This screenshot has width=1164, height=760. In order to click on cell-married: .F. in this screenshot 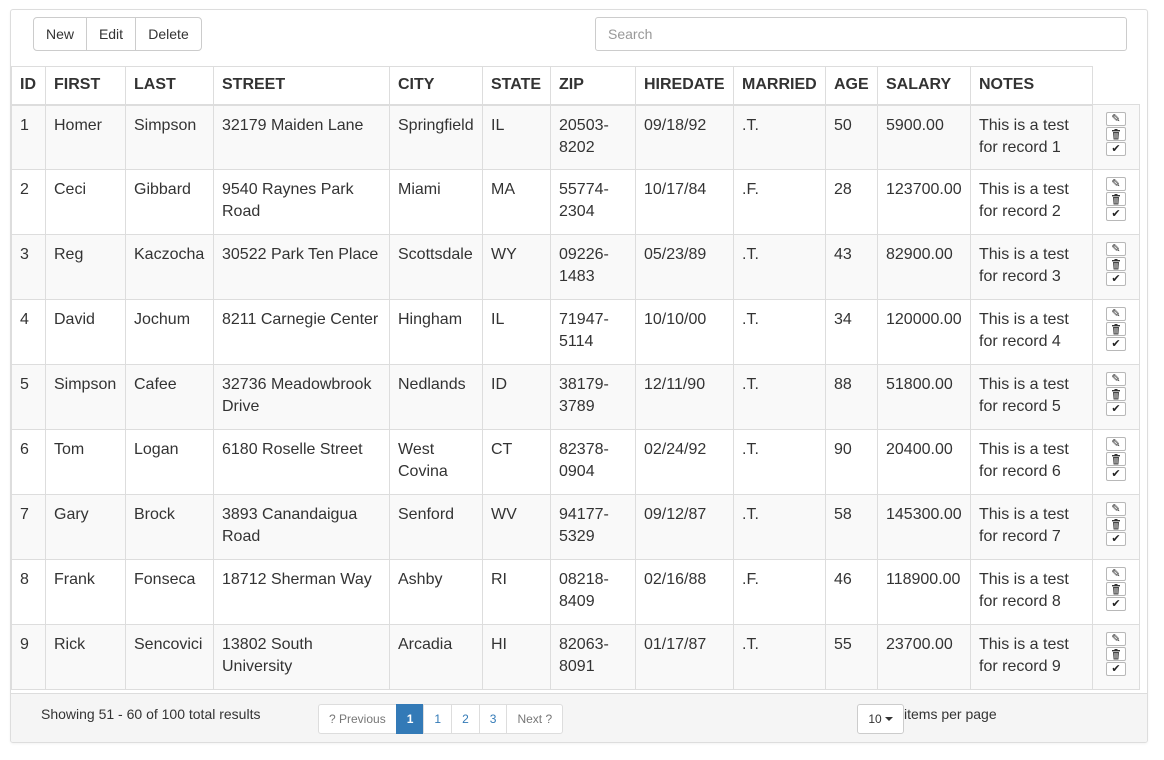, I will do `click(779, 592)`.